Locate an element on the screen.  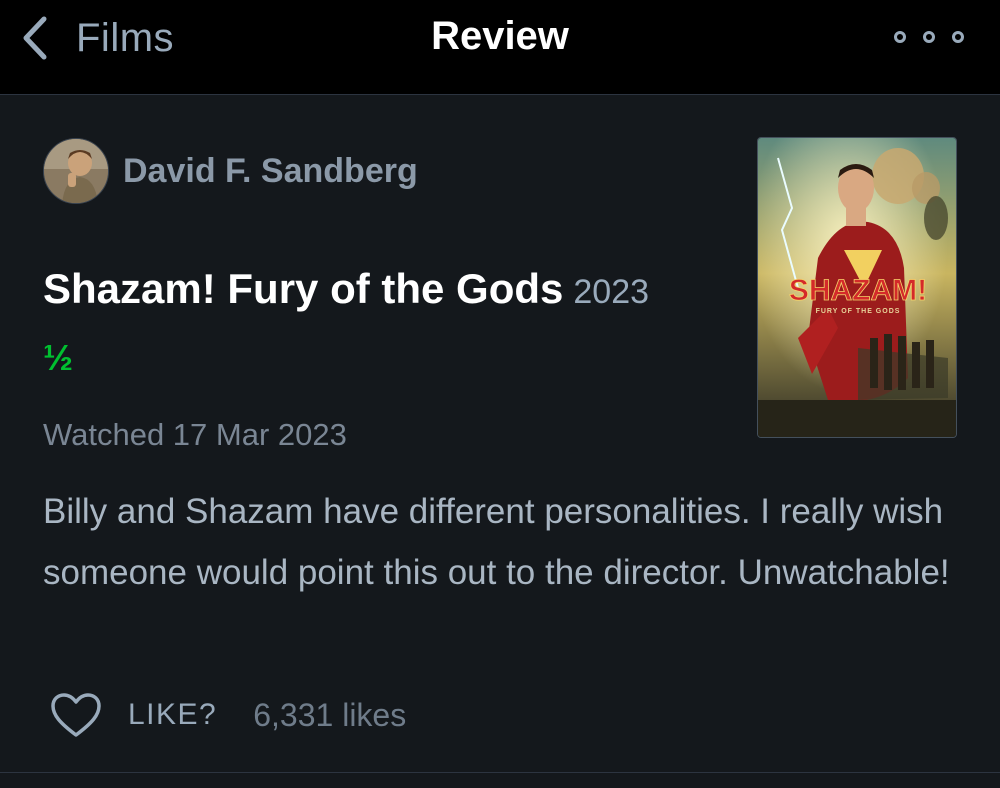
reviewer: David F. Sandberg is located at coordinates (230, 171).